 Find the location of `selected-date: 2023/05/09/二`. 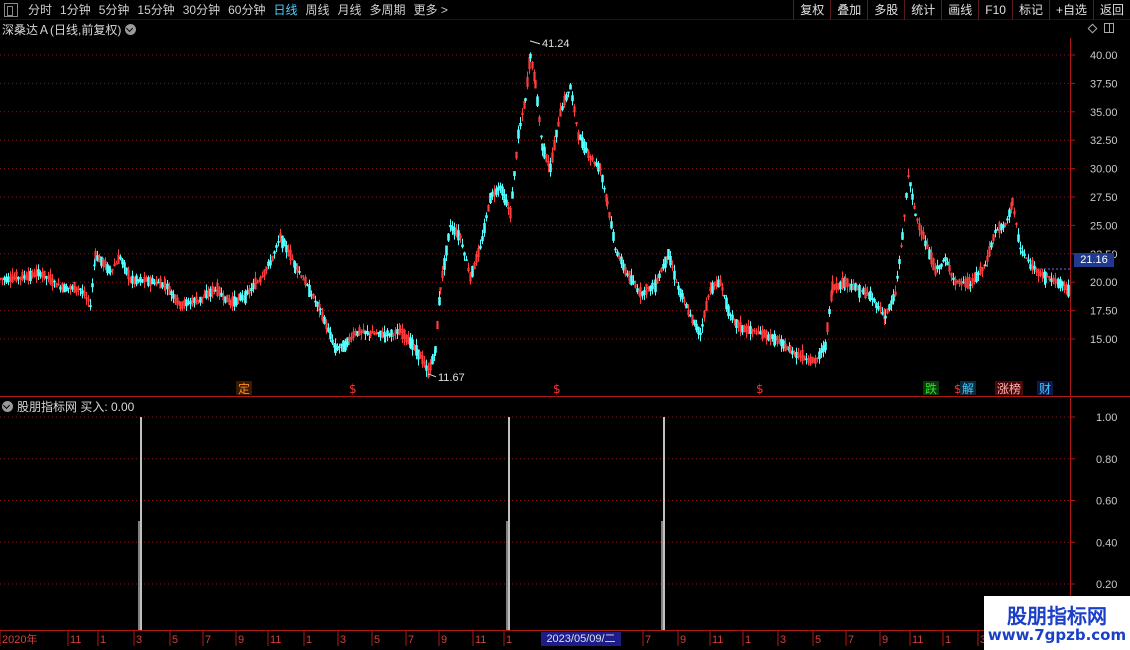

selected-date: 2023/05/09/二 is located at coordinates (581, 639).